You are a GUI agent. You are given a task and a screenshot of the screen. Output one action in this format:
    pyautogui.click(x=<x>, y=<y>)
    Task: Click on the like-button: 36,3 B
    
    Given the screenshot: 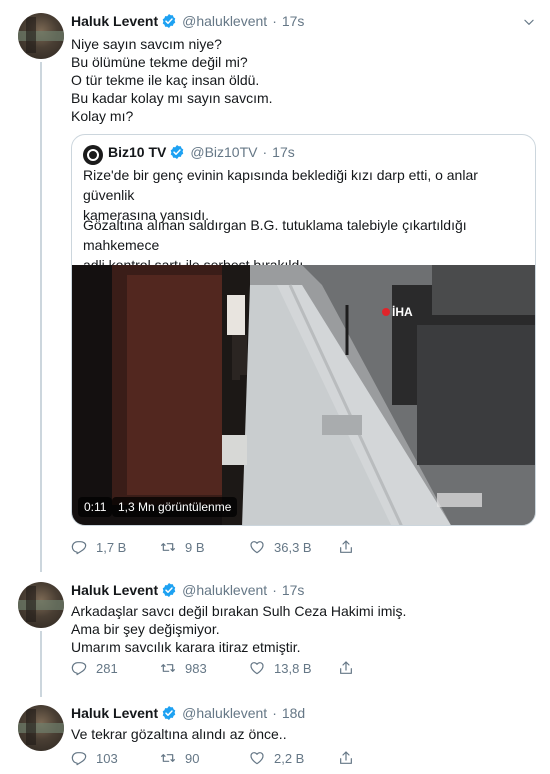 What is the action you would take?
    pyautogui.click(x=280, y=547)
    